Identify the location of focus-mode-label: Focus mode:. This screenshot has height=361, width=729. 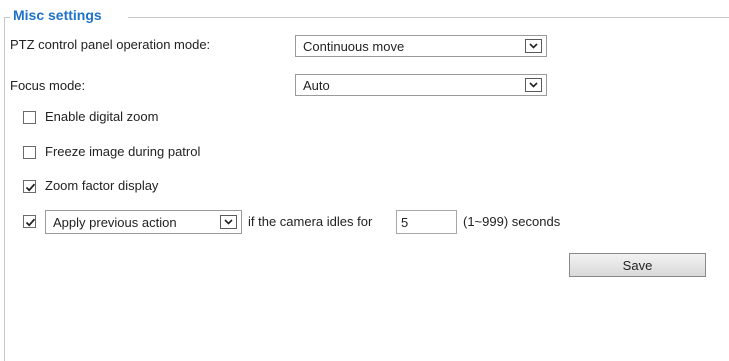
(48, 85).